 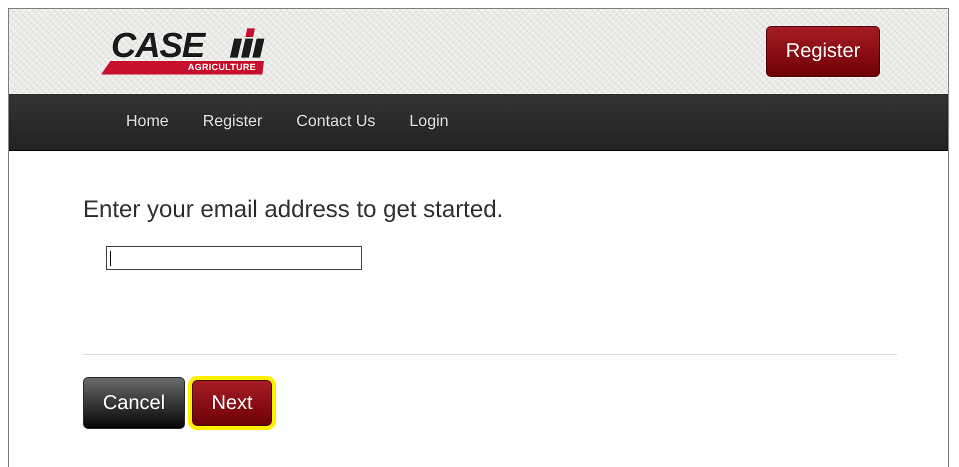 I want to click on form-heading: Enter your email address to get started., so click(x=293, y=210).